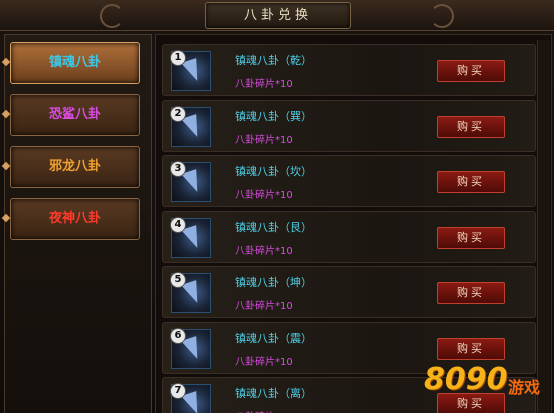  I want to click on category-tab-3: 邪龙八卦, so click(70, 167).